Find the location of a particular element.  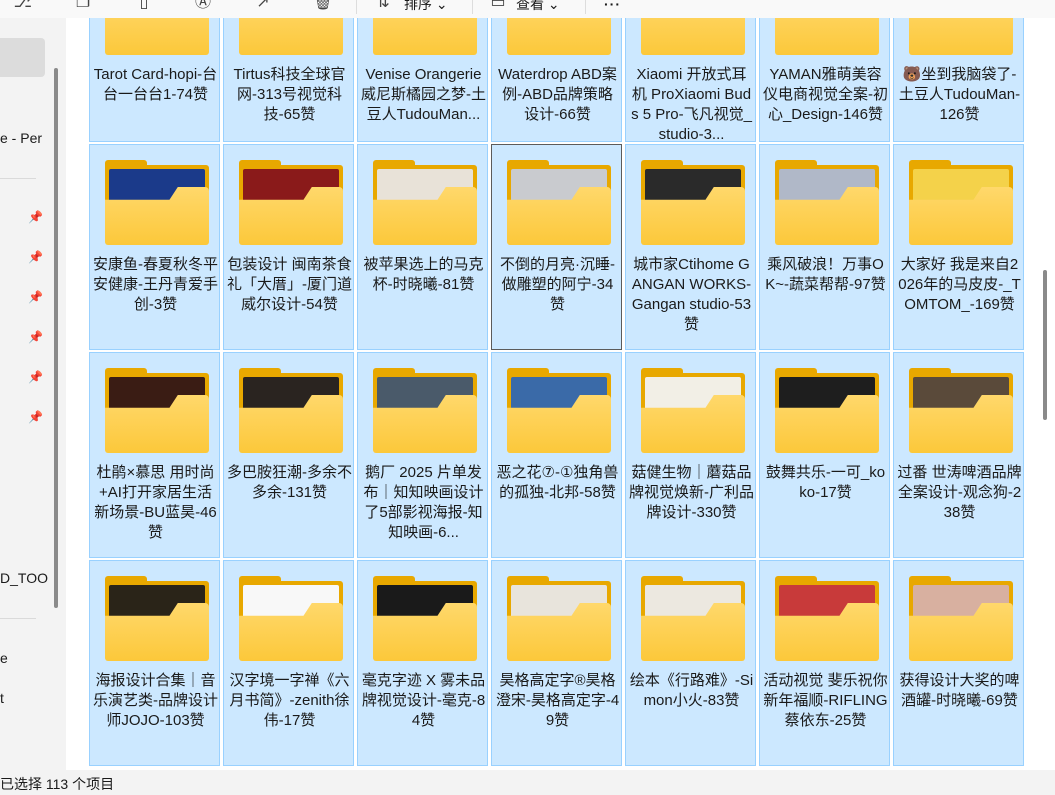

folder-name: 被苹果选上的马克杯-时晓曦-81赞 is located at coordinates (423, 274).